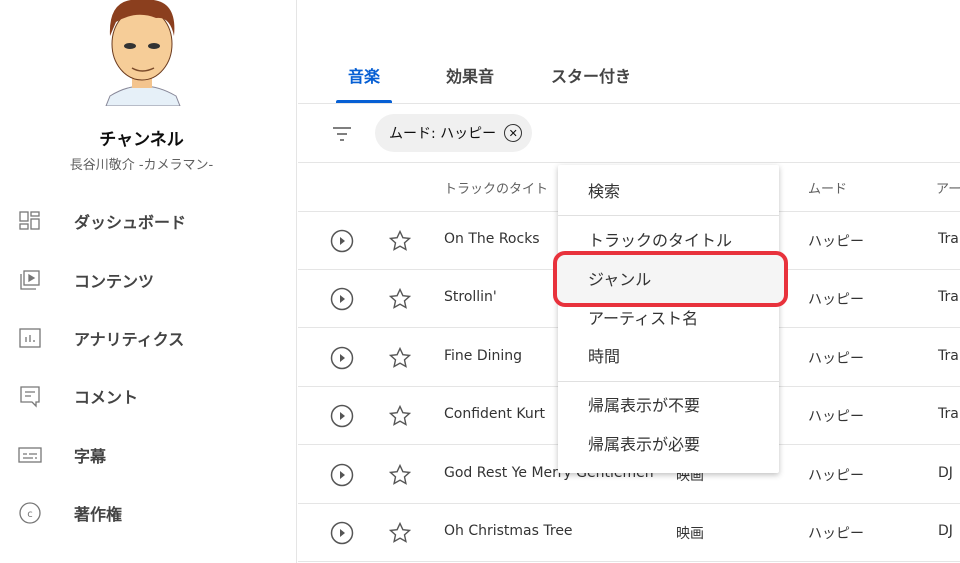 Image resolution: width=960 pixels, height=563 pixels. What do you see at coordinates (470, 75) in the screenshot?
I see `tab-sound-effects: 効果音` at bounding box center [470, 75].